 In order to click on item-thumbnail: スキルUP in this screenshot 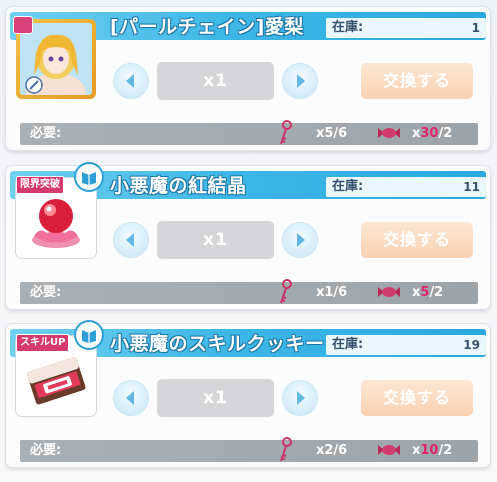, I will do `click(56, 375)`.